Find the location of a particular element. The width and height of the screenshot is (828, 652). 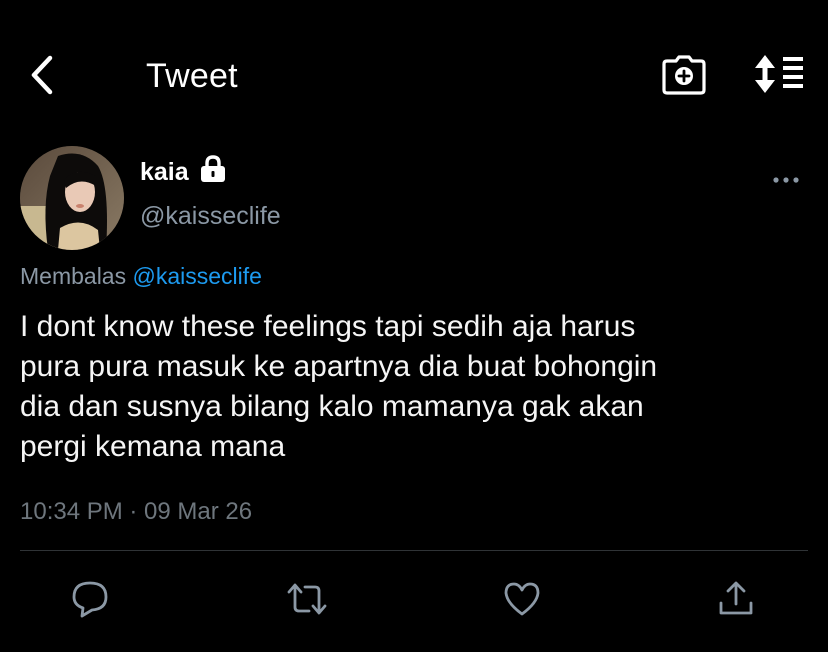

sort-button is located at coordinates (780, 74).